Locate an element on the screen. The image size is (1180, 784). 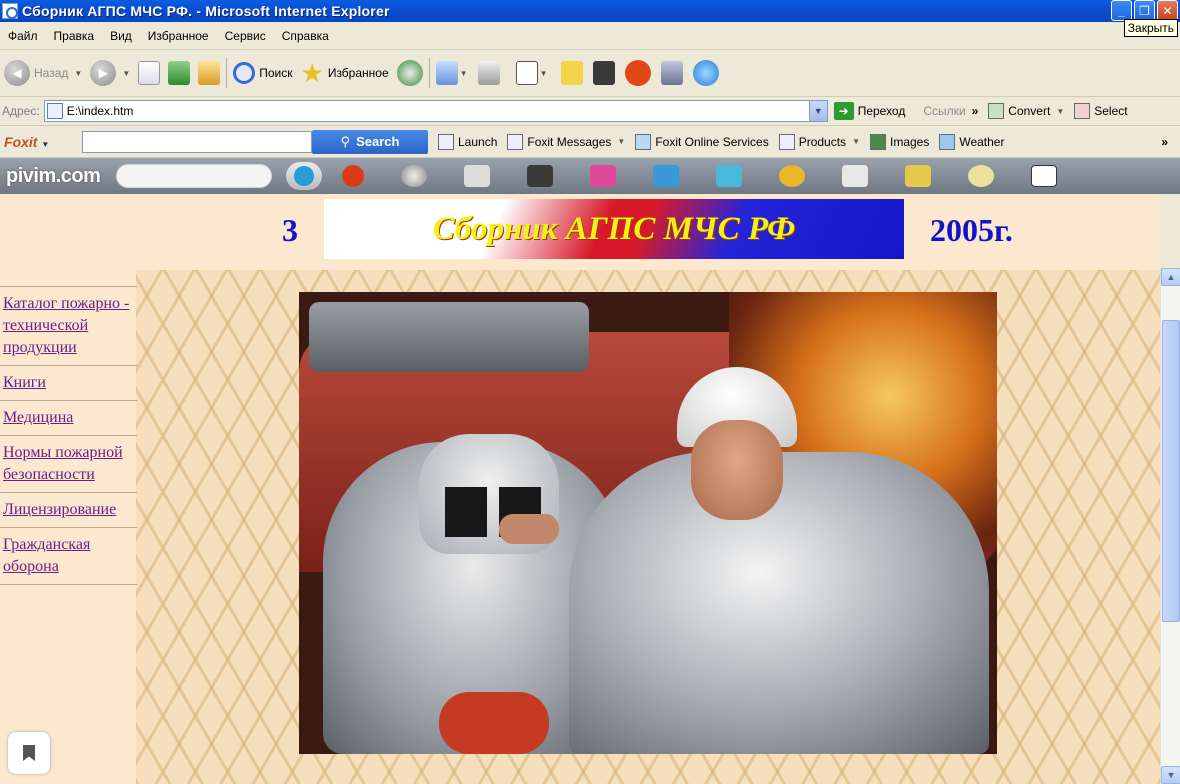
messenger-icon is located at coordinates (672, 73).